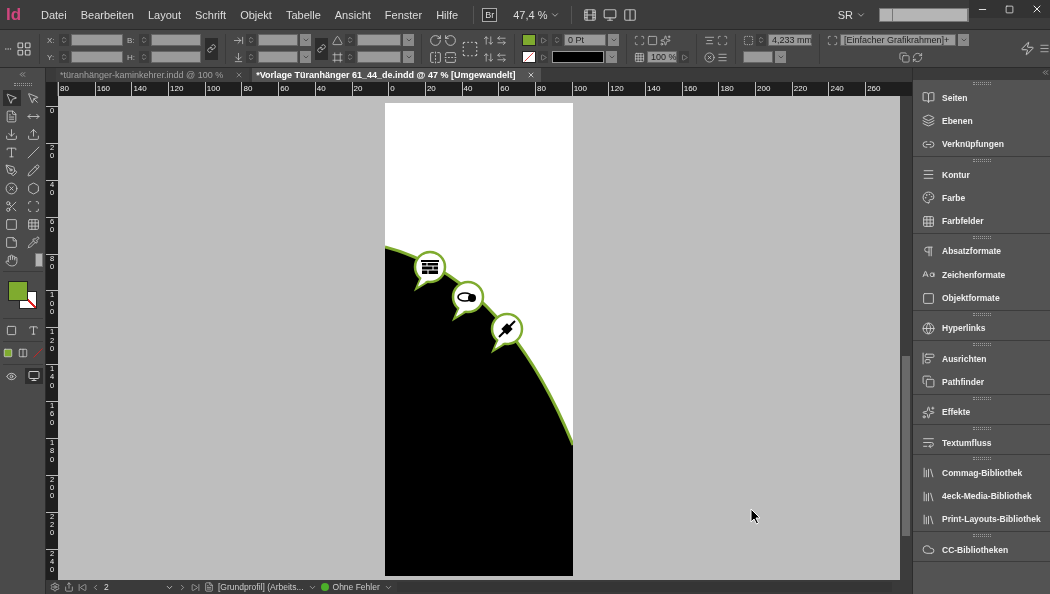  Describe the element at coordinates (33, 376) in the screenshot. I see `screen-mode-tool` at that location.